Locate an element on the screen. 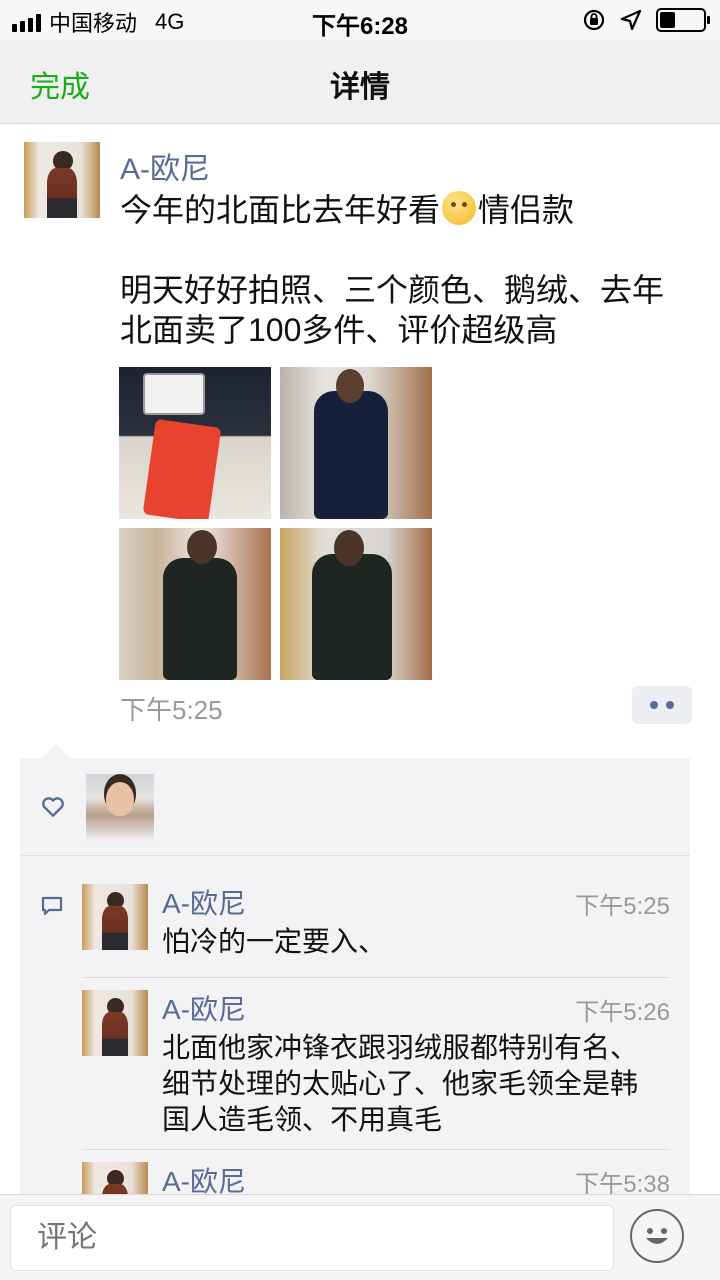 The image size is (720, 1280). post-time: 下午5:25 is located at coordinates (171, 710).